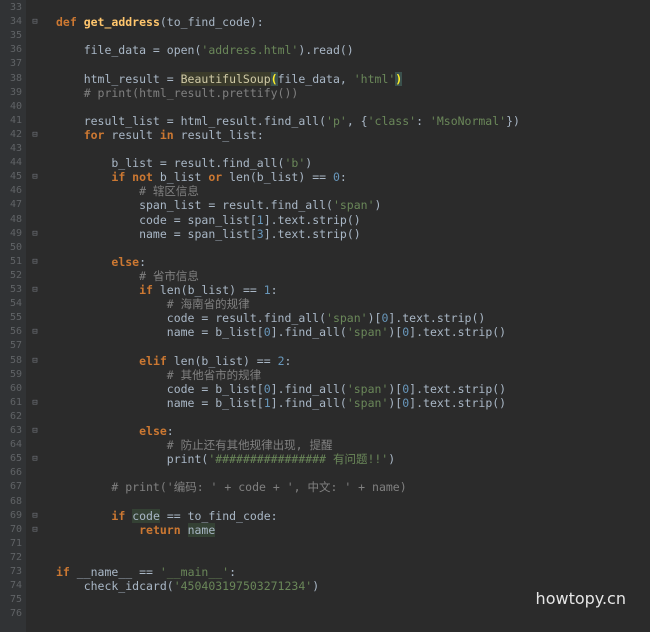 The width and height of the screenshot is (650, 632). What do you see at coordinates (325, 93) in the screenshot?
I see `code-line: 39 # print(html_result.prettify())` at bounding box center [325, 93].